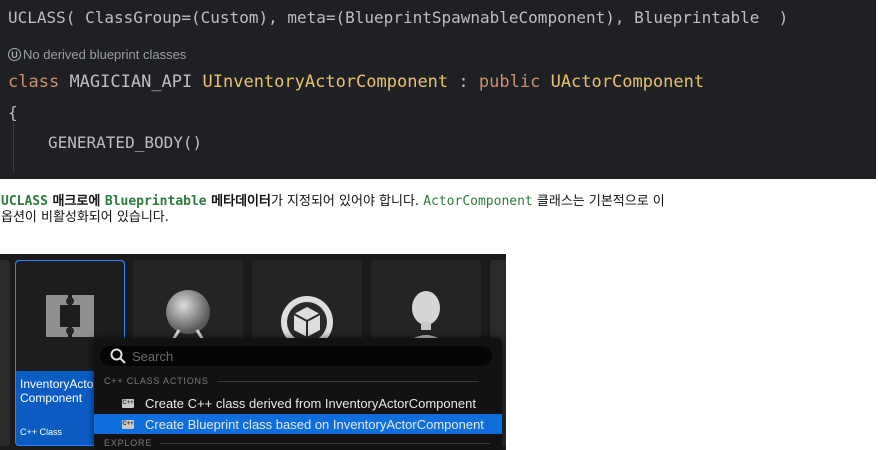  Describe the element at coordinates (347, 201) in the screenshot. I see `para-text-3: 가 지정되어 있어야 합니다.` at that location.